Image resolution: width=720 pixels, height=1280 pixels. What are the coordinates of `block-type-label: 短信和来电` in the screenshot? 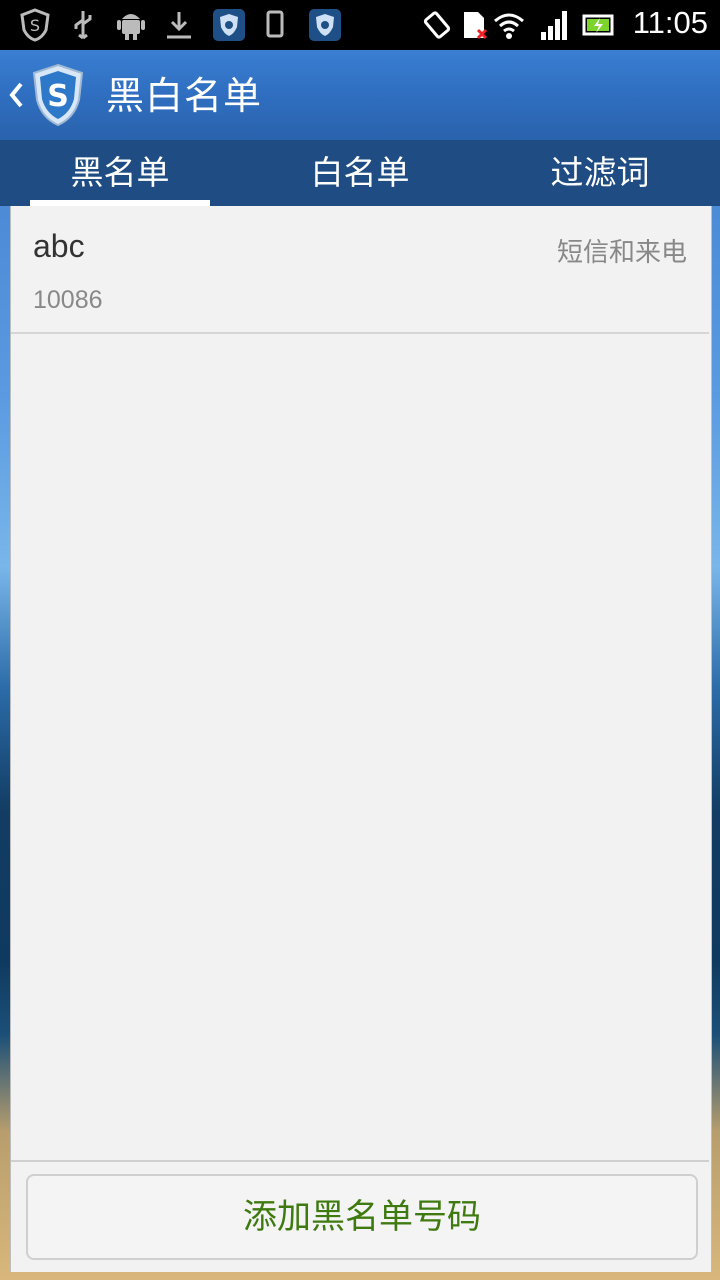 It's located at (621, 253).